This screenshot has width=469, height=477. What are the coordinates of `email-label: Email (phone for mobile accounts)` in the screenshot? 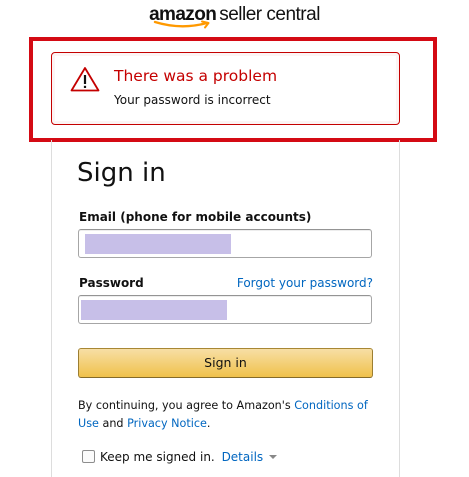 It's located at (195, 217).